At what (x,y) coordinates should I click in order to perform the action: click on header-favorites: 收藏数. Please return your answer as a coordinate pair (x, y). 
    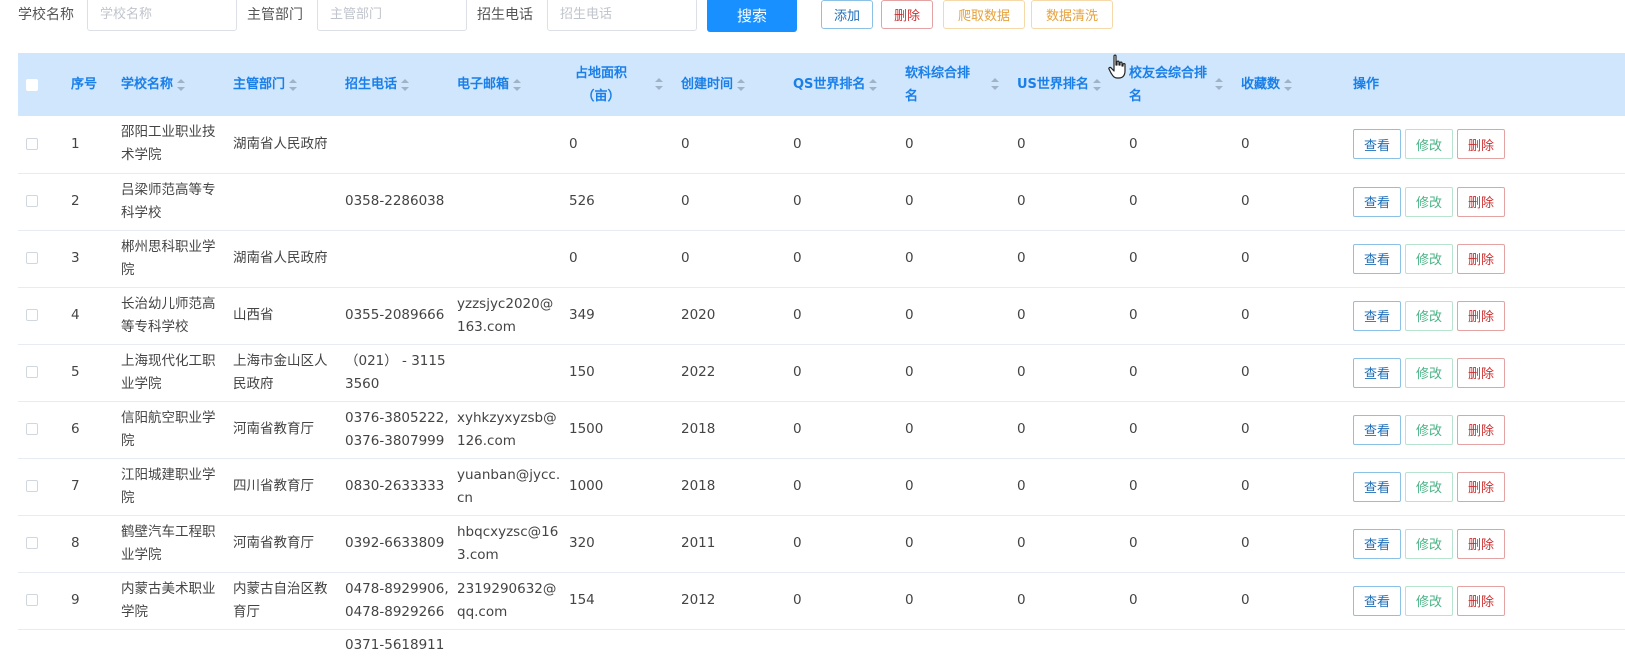
    Looking at the image, I should click on (1289, 84).